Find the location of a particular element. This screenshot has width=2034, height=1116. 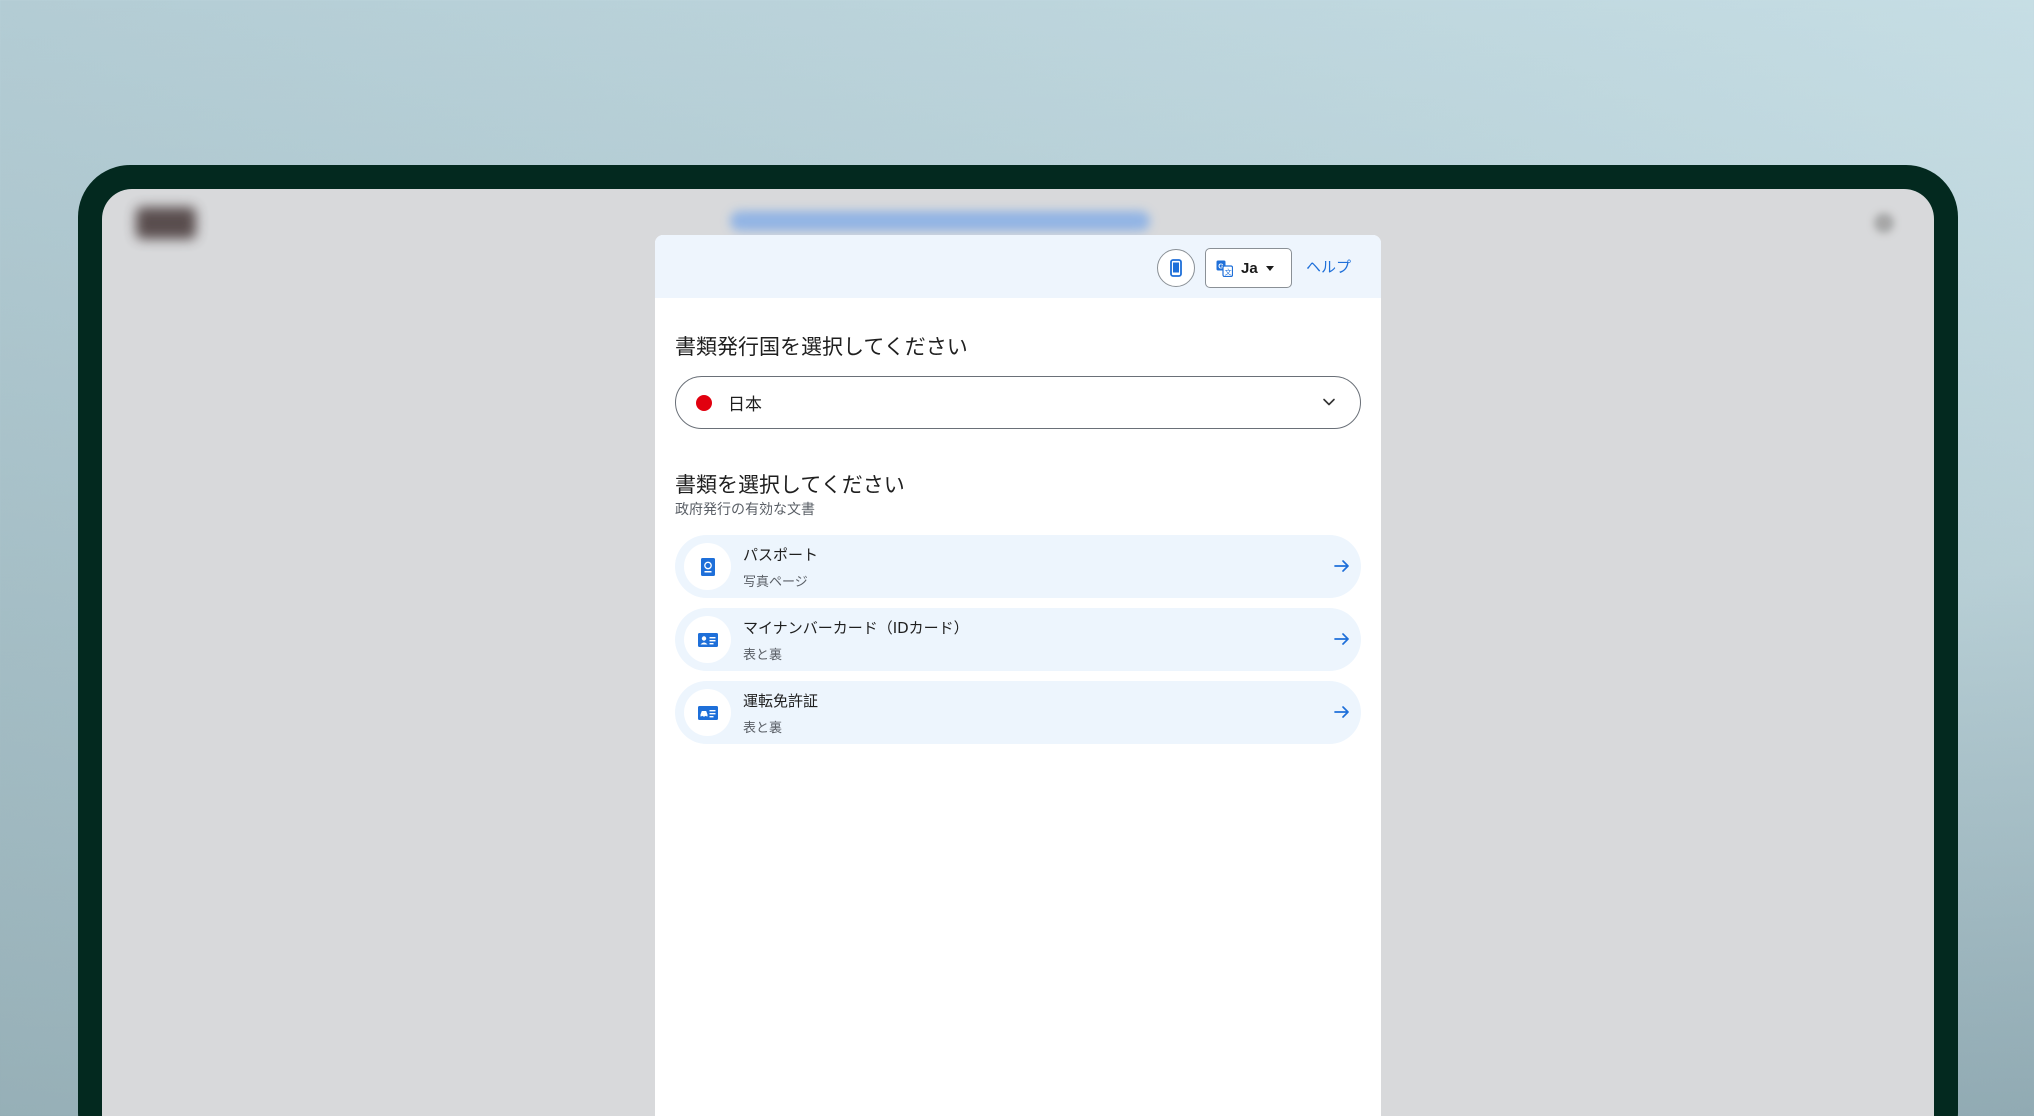

document-section-subtitle: 政府発行の有効な文書 is located at coordinates (745, 510).